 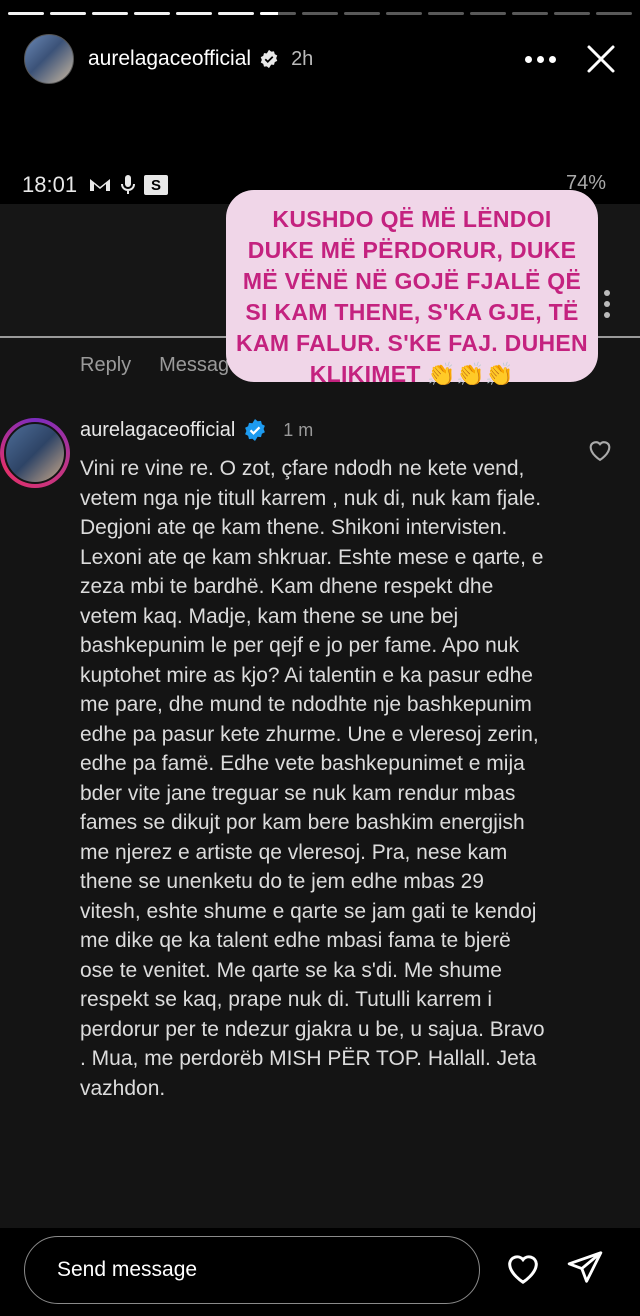 I want to click on send-message-input: Send message, so click(x=252, y=1270).